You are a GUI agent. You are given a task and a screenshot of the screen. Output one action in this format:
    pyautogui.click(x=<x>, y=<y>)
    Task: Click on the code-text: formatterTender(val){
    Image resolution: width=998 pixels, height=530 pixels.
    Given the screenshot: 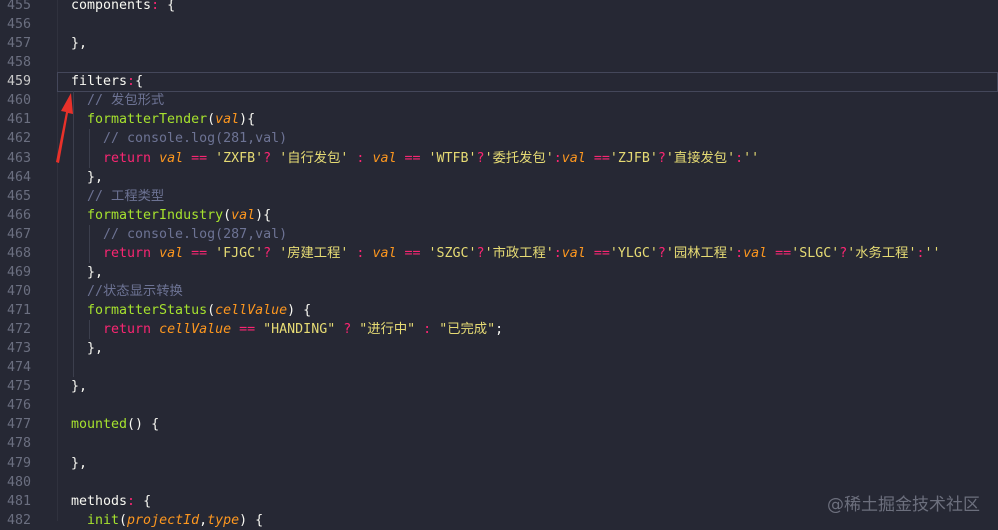 What is the action you would take?
    pyautogui.click(x=171, y=119)
    